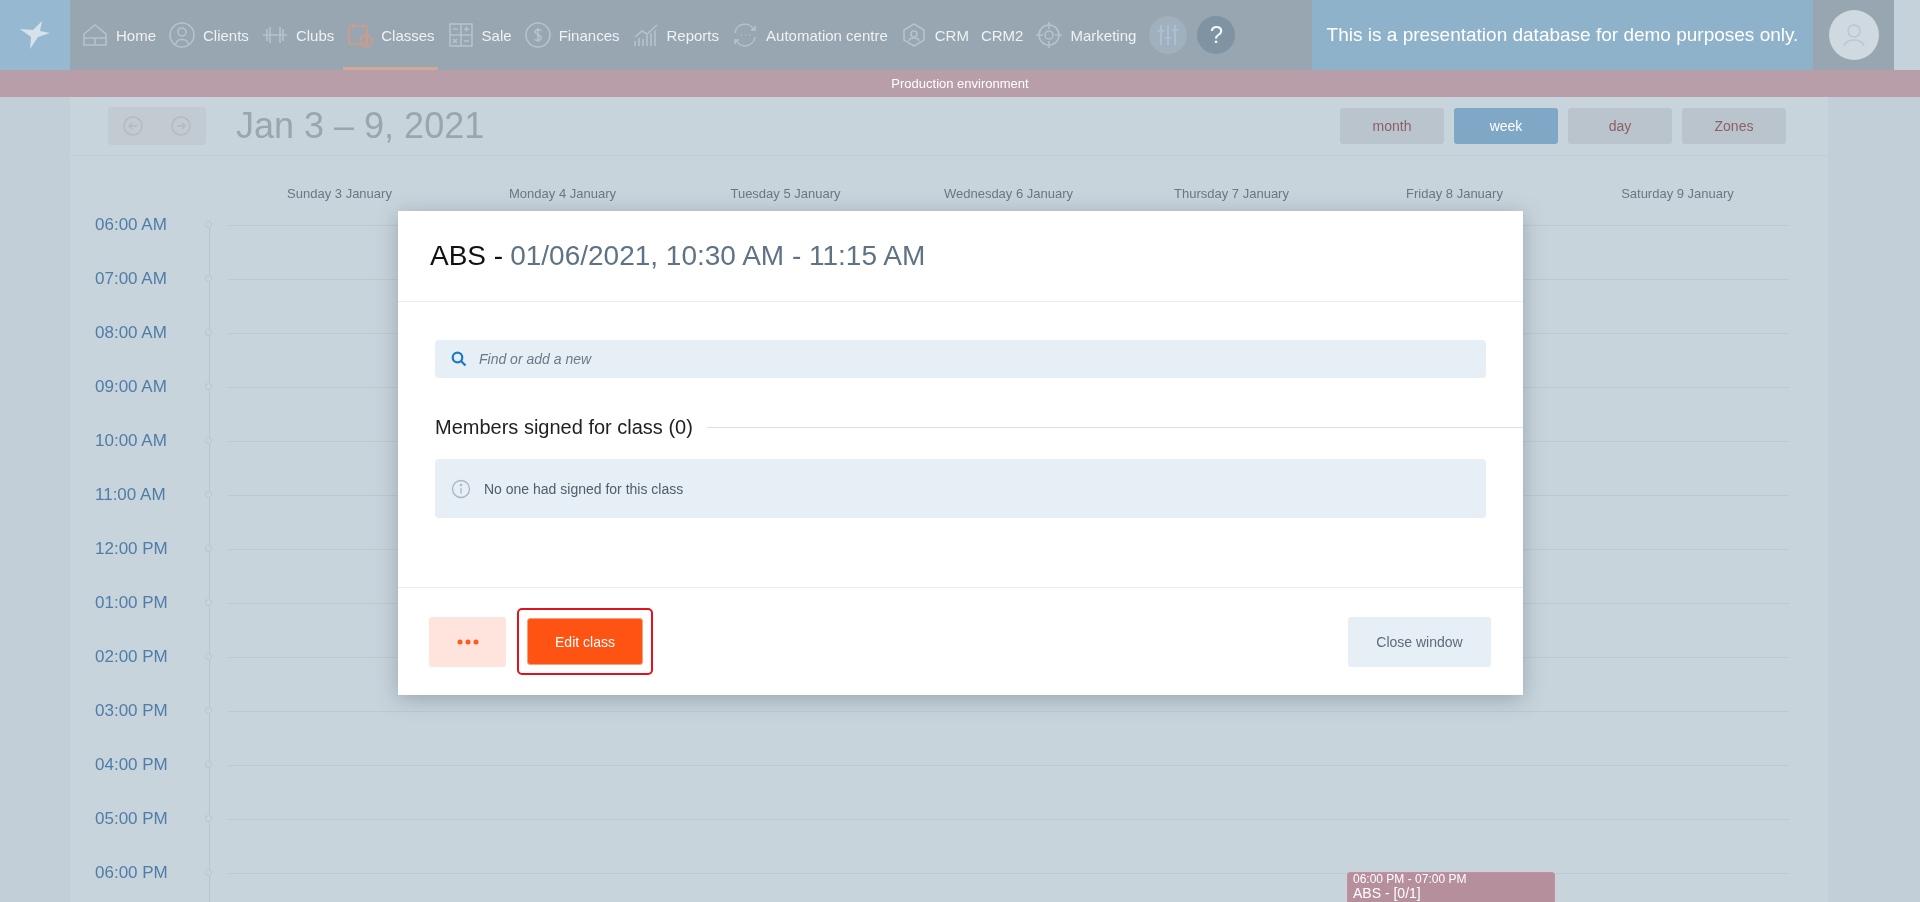 Image resolution: width=1920 pixels, height=902 pixels. I want to click on class-event: 06:00 PM - 07:00 PM ABS - [0/1], so click(1451, 887).